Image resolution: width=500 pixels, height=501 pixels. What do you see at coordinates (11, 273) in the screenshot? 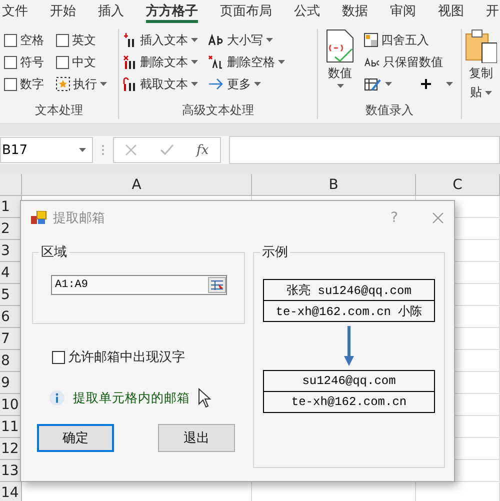
I see `row-header: 4` at bounding box center [11, 273].